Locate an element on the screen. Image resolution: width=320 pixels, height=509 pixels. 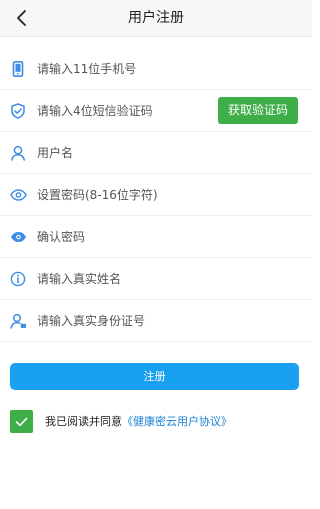
confirm-password-row is located at coordinates (156, 237).